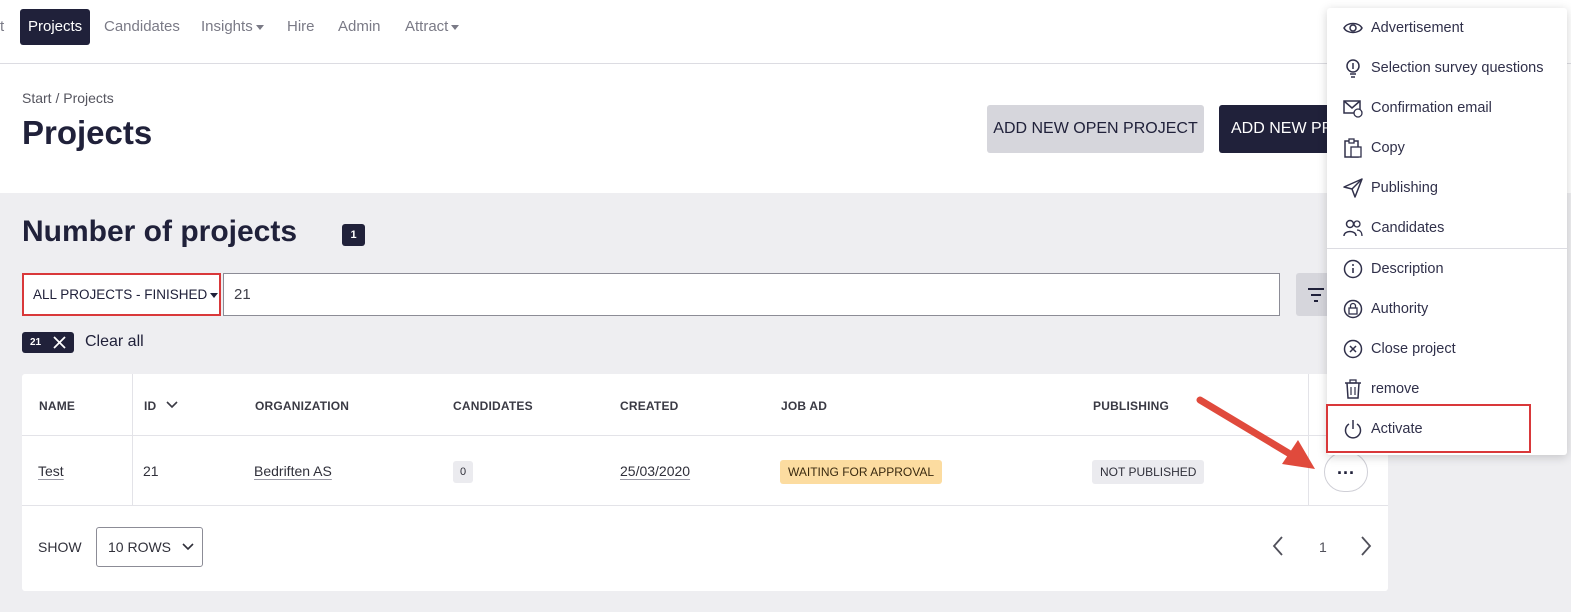  I want to click on nav-item-projects: Projects, so click(55, 27).